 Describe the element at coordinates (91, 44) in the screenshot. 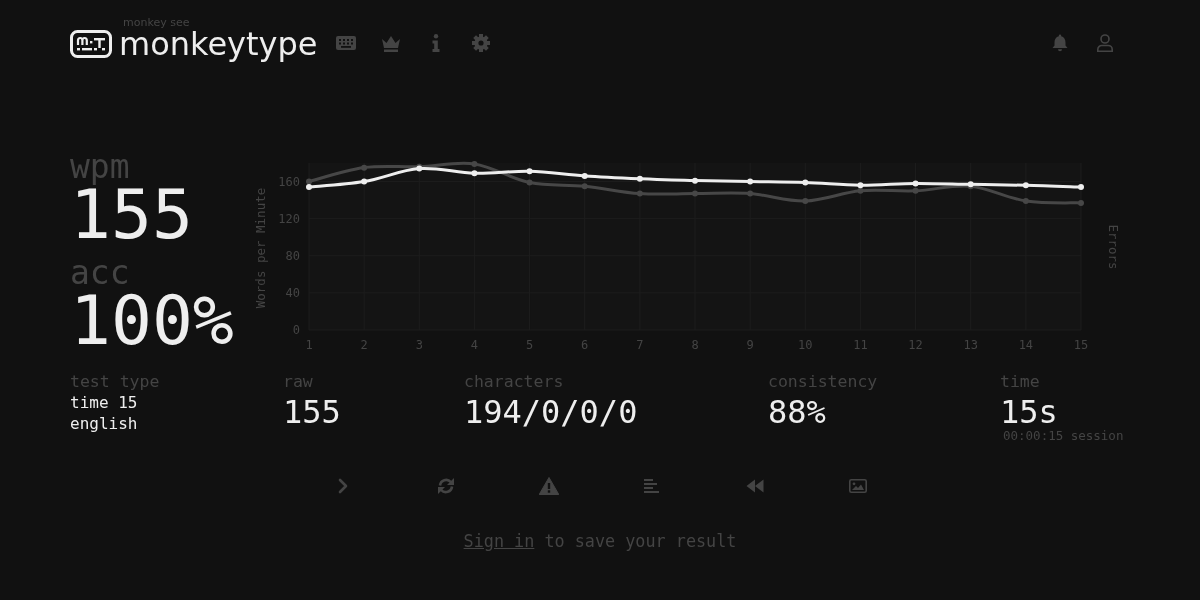

I see `logo-icon` at that location.